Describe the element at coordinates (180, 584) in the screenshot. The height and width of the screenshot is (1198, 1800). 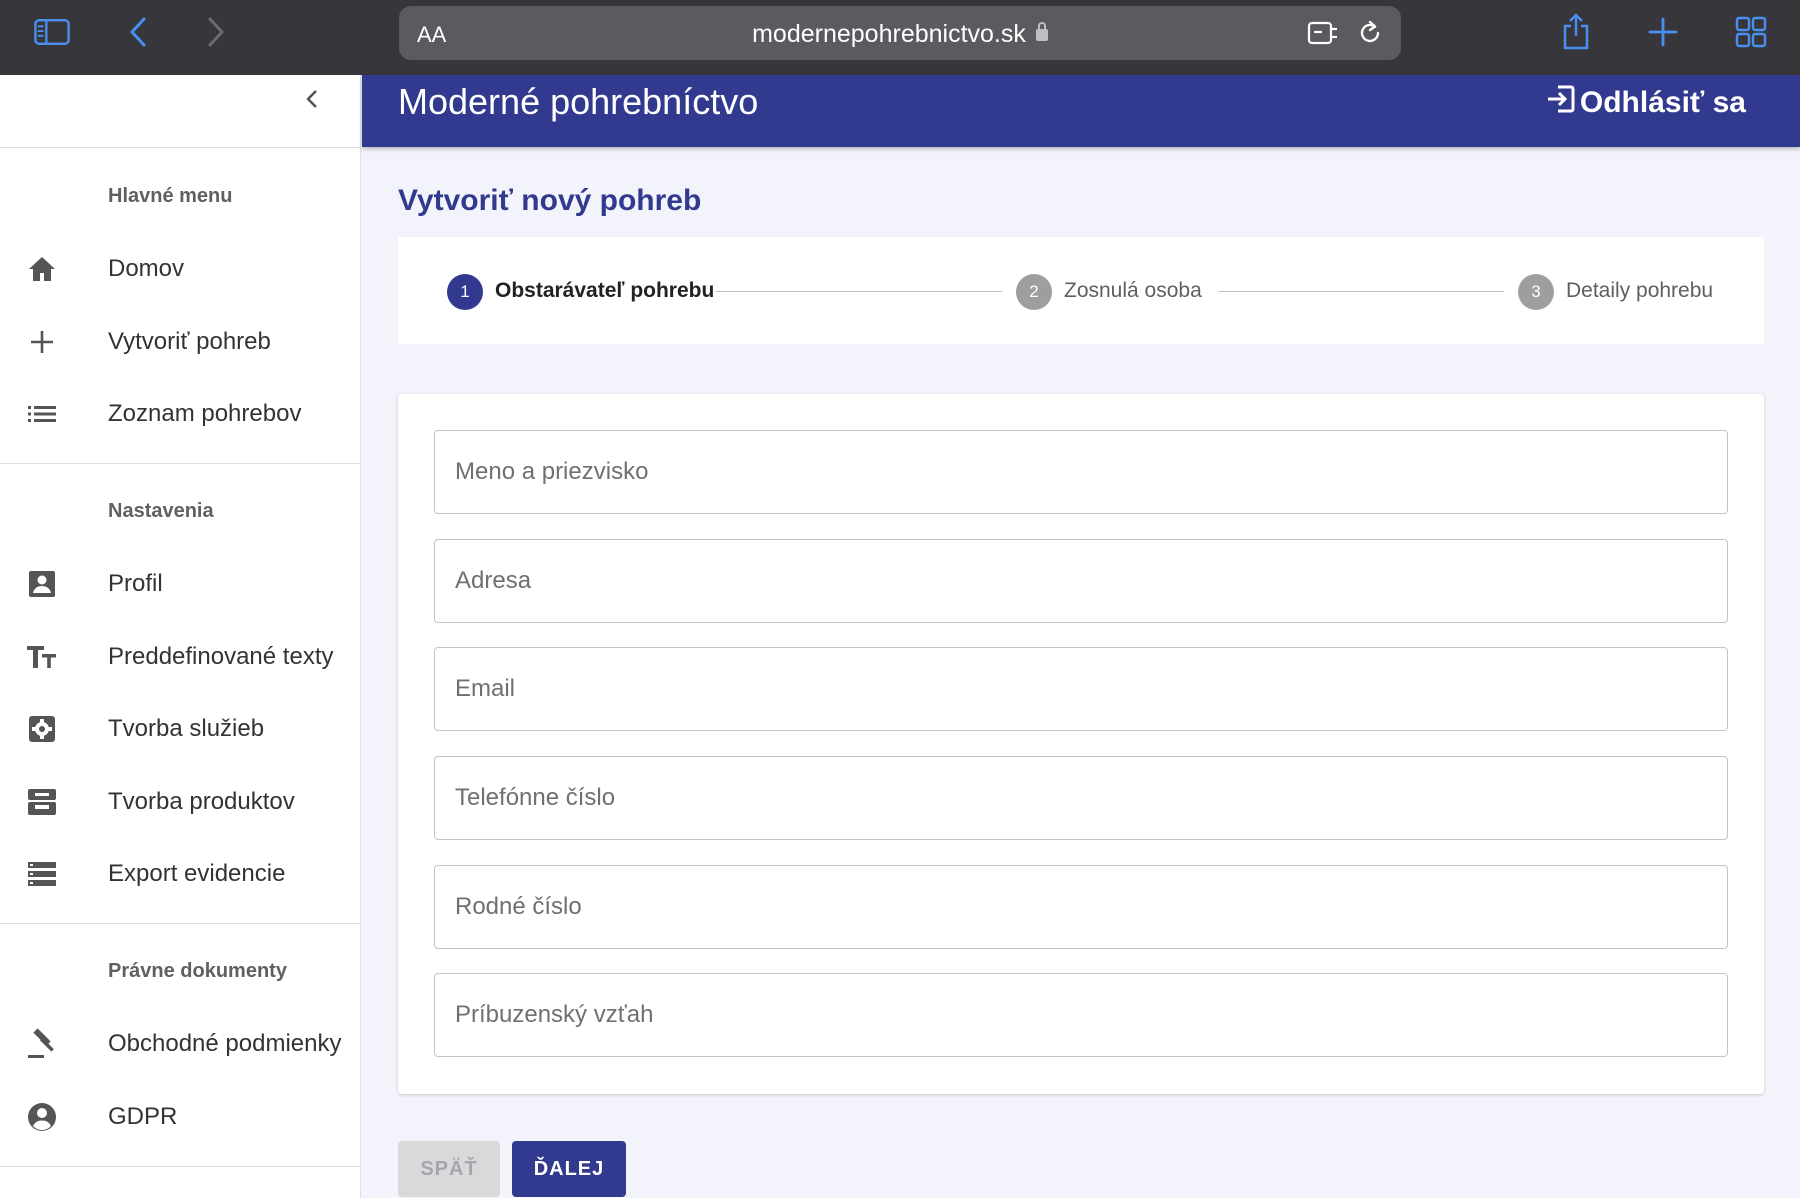
I see `sidebar-item-profile: Profil` at that location.